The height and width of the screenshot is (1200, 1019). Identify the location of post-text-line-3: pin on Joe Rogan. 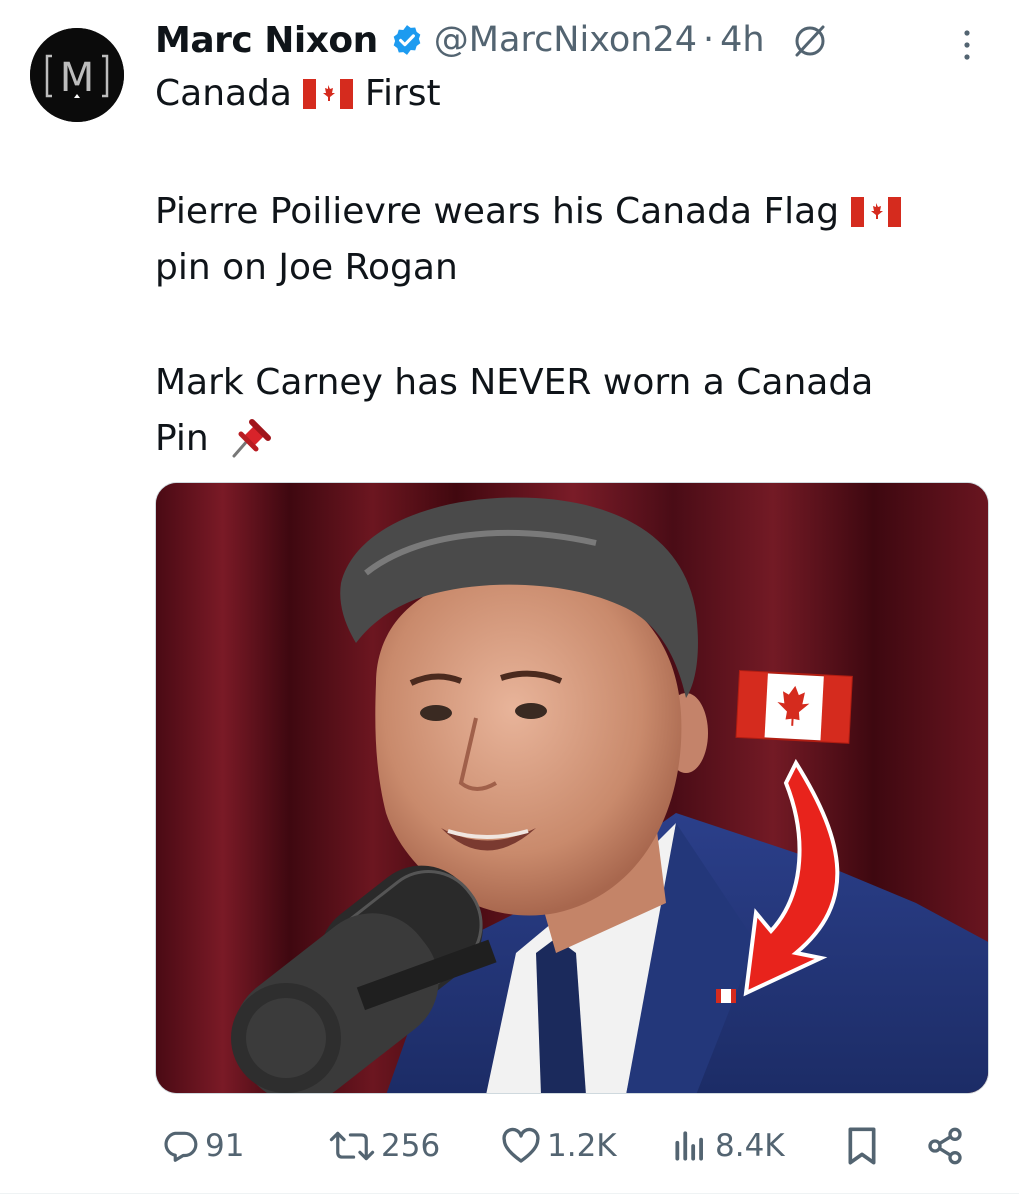
(306, 267).